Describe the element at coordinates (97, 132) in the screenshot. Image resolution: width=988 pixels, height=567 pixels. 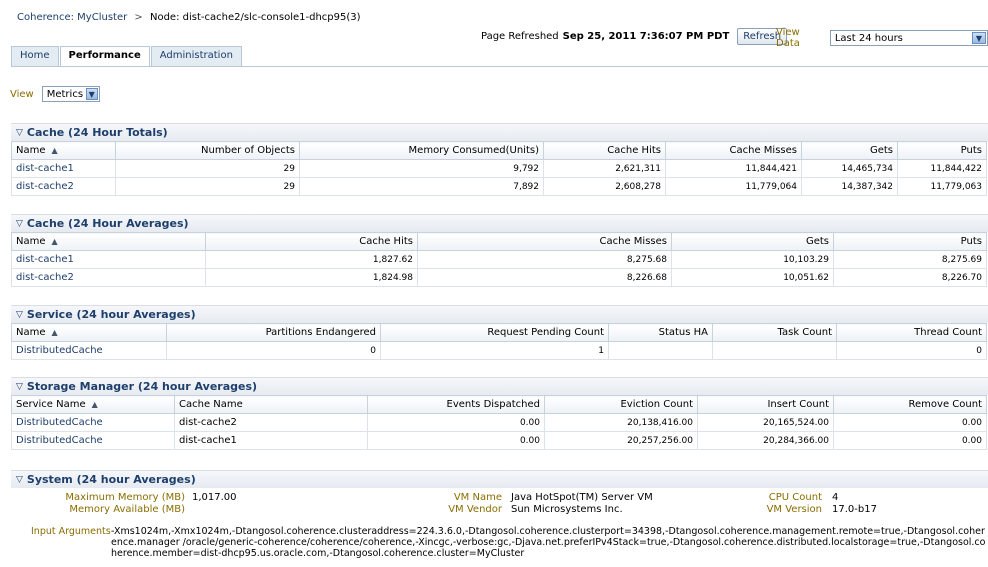
I see `cache-totals-title: Cache (24 Hour Totals)` at that location.